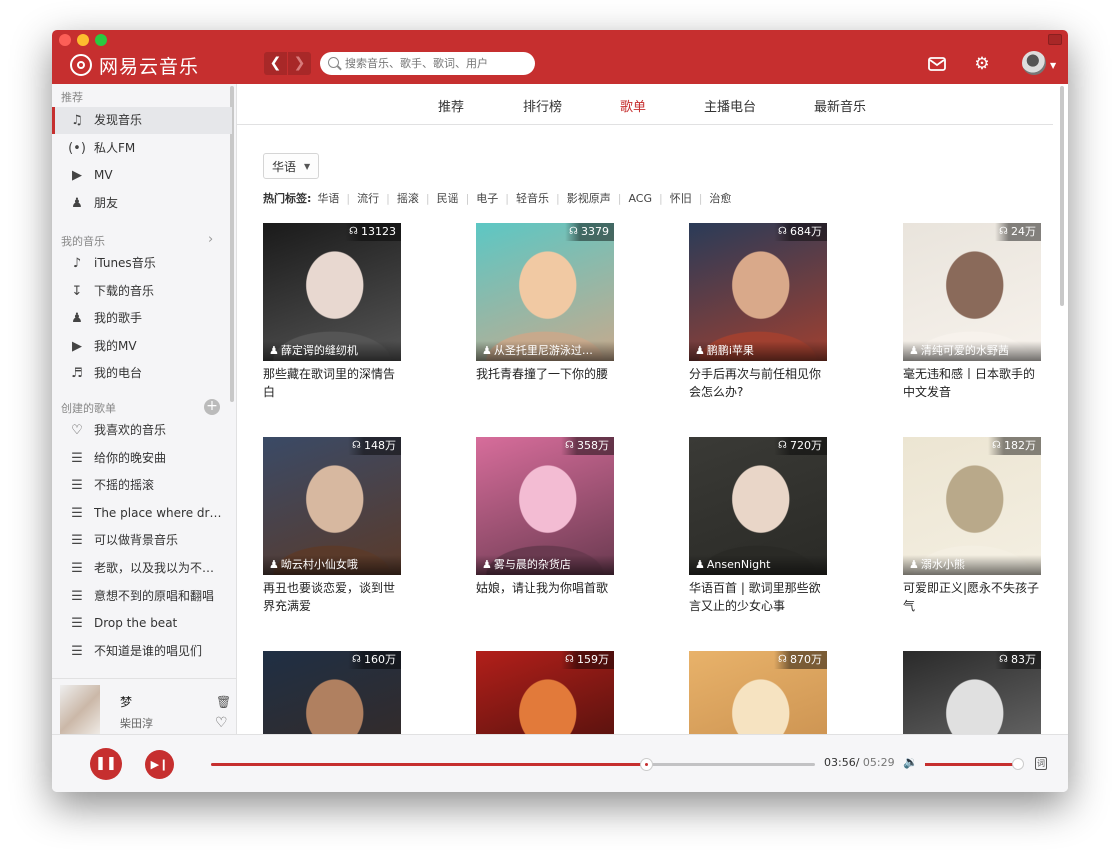 The width and height of the screenshot is (1120, 866). Describe the element at coordinates (972, 292) in the screenshot. I see `playlist-cover: ☊ 24万 ♟ 清纯可爱的水野茜` at that location.